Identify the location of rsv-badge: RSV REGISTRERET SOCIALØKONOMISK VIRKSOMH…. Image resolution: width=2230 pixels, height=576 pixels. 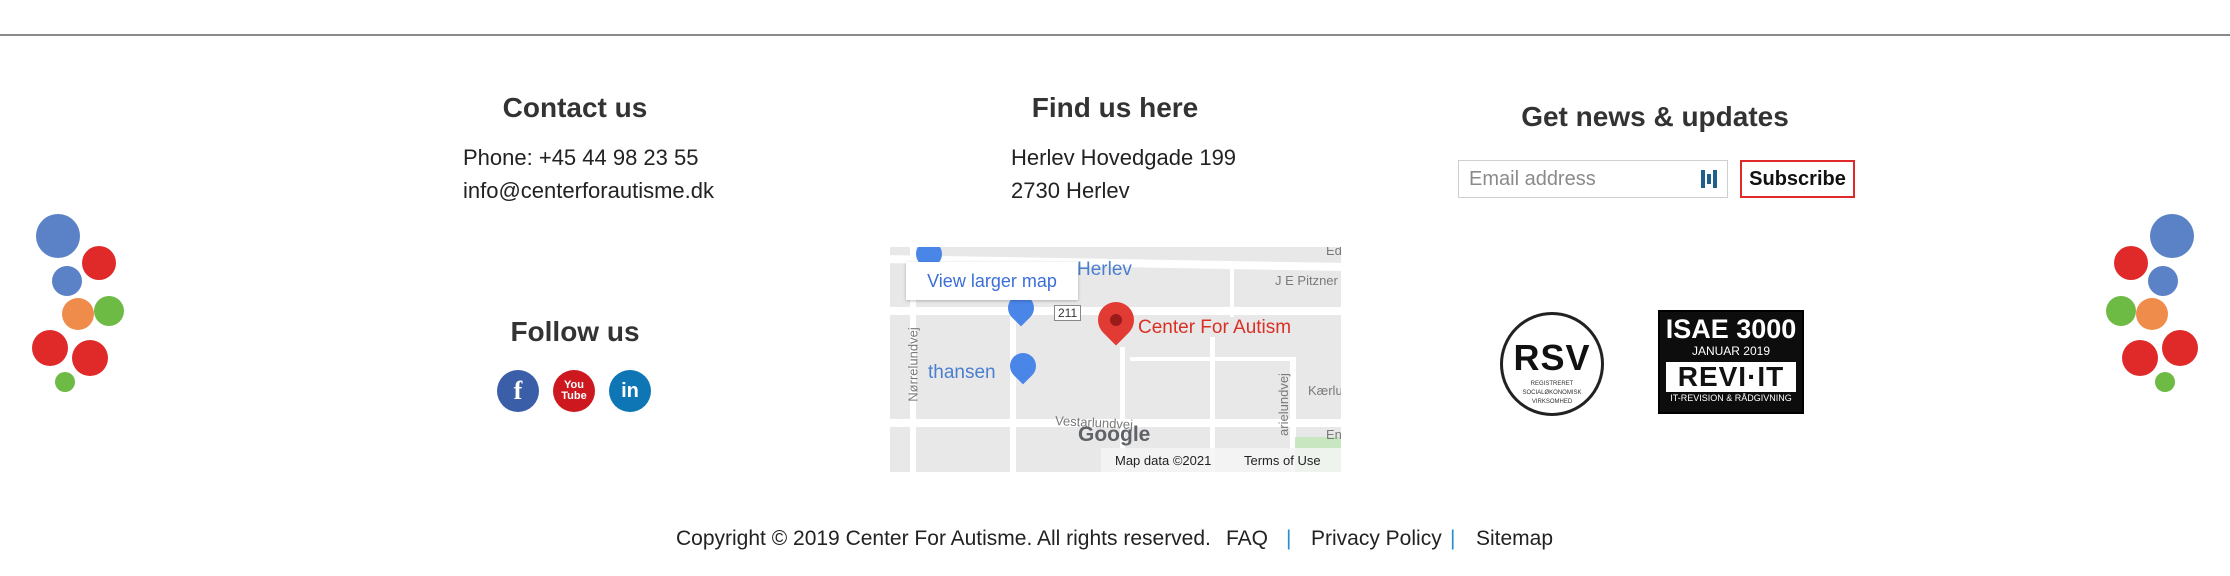
(1552, 364).